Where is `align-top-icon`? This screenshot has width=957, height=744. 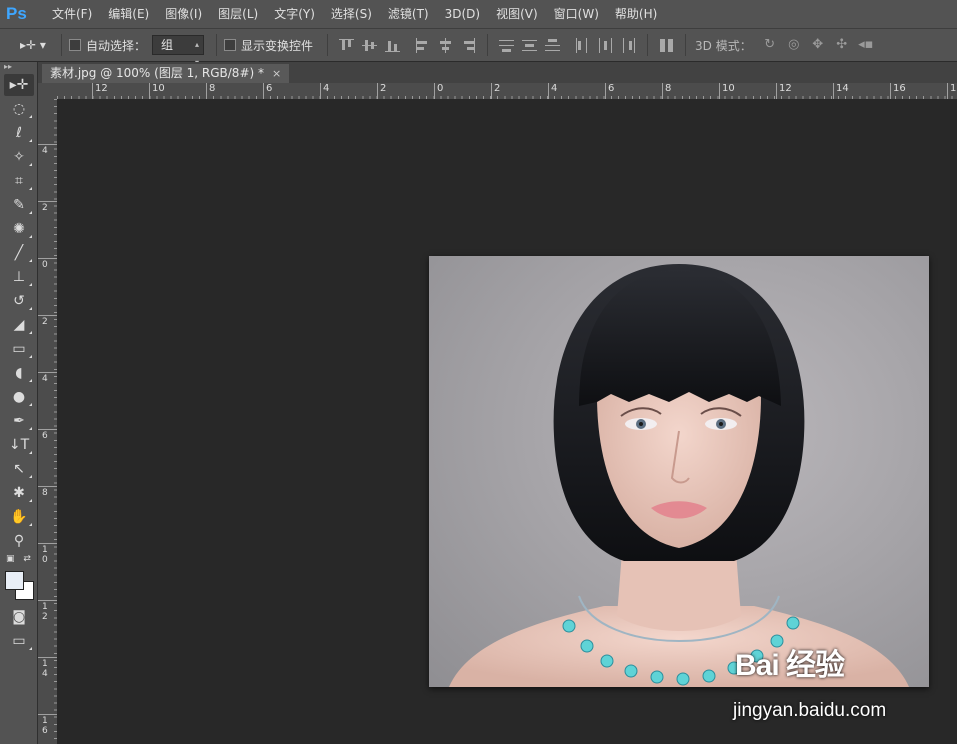
align-top-icon is located at coordinates (346, 45).